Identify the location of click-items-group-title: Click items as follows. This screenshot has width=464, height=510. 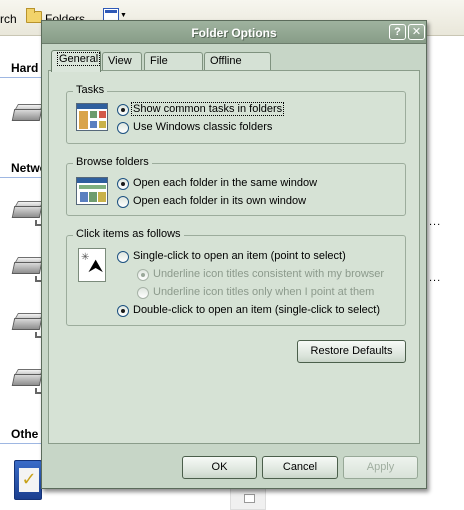
(128, 234).